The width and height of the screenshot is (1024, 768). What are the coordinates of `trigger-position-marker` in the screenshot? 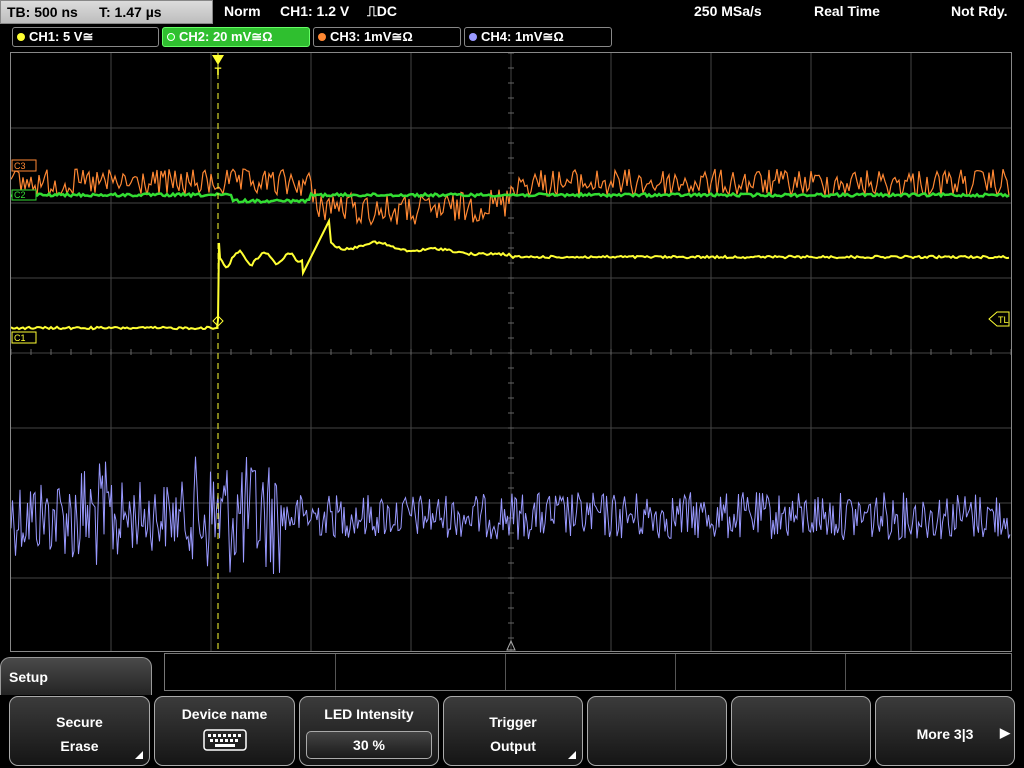 It's located at (218, 60).